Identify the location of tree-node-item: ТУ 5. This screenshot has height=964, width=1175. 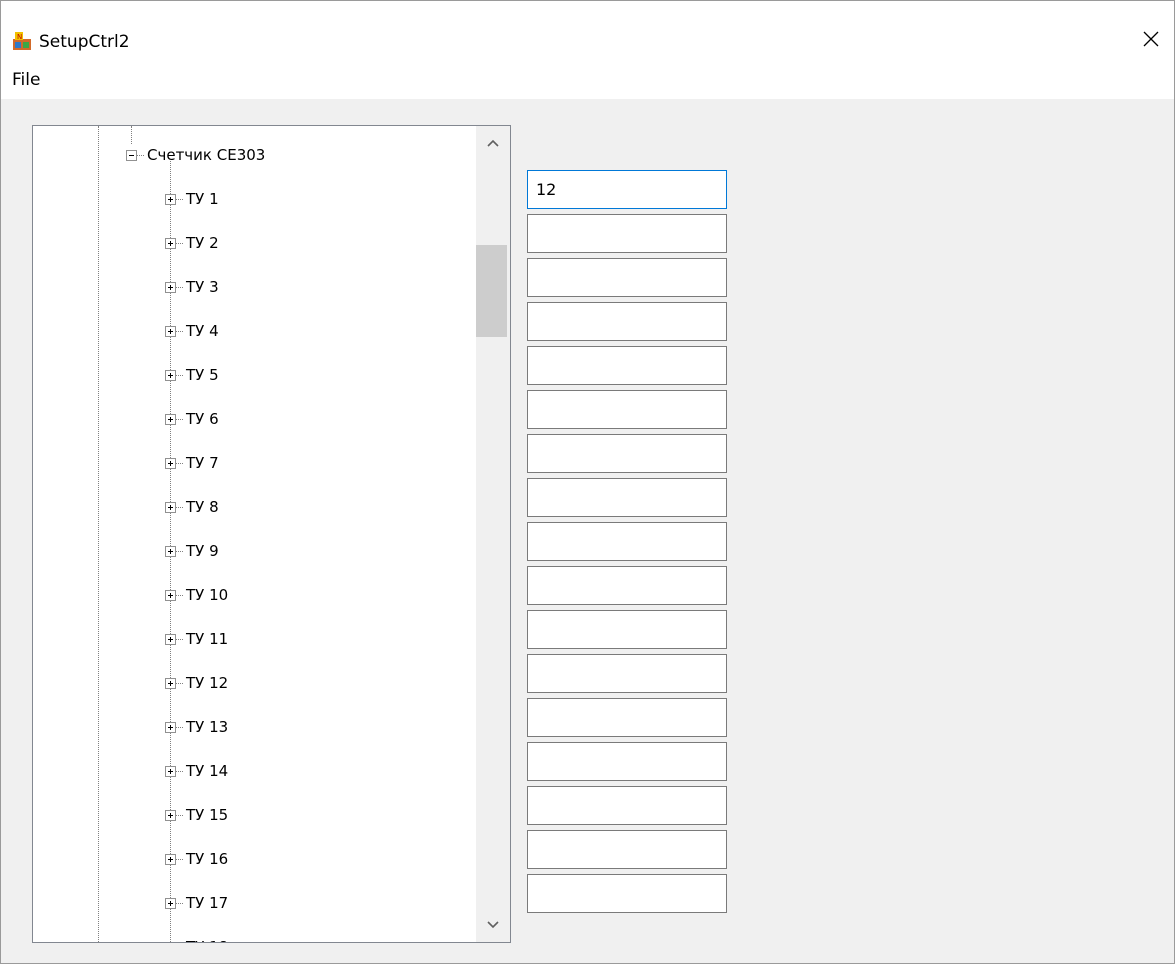
(192, 375).